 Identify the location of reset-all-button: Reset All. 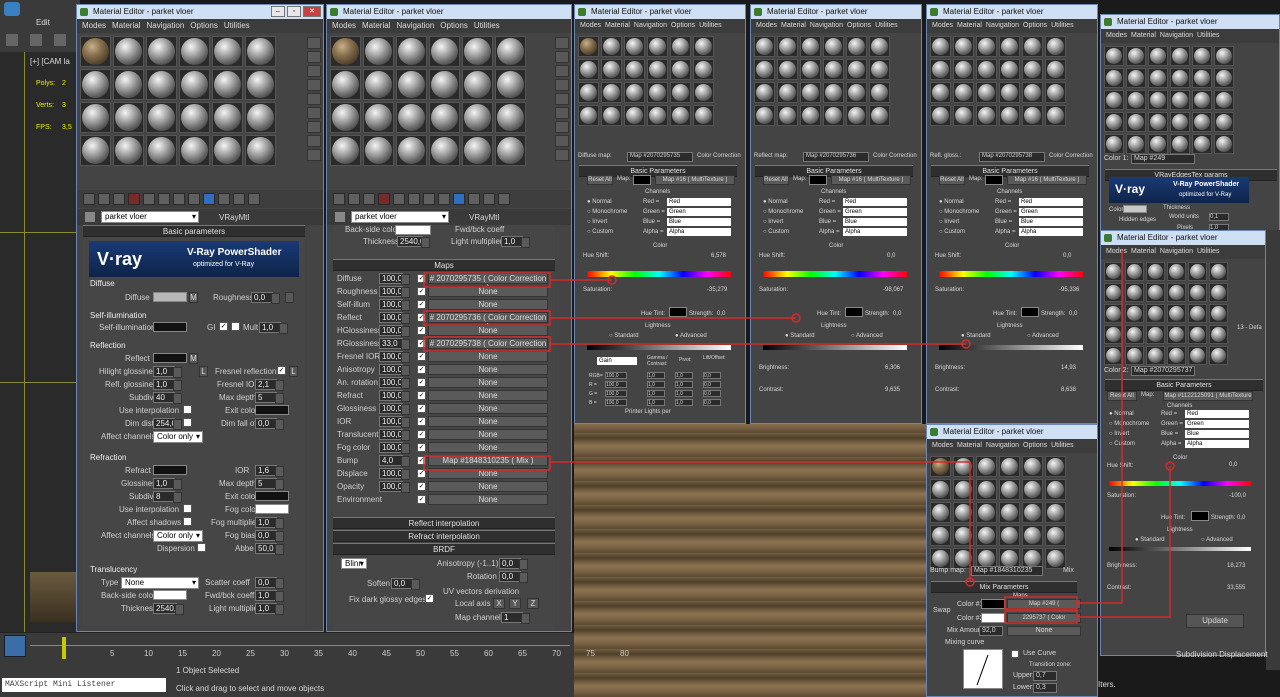
(776, 180).